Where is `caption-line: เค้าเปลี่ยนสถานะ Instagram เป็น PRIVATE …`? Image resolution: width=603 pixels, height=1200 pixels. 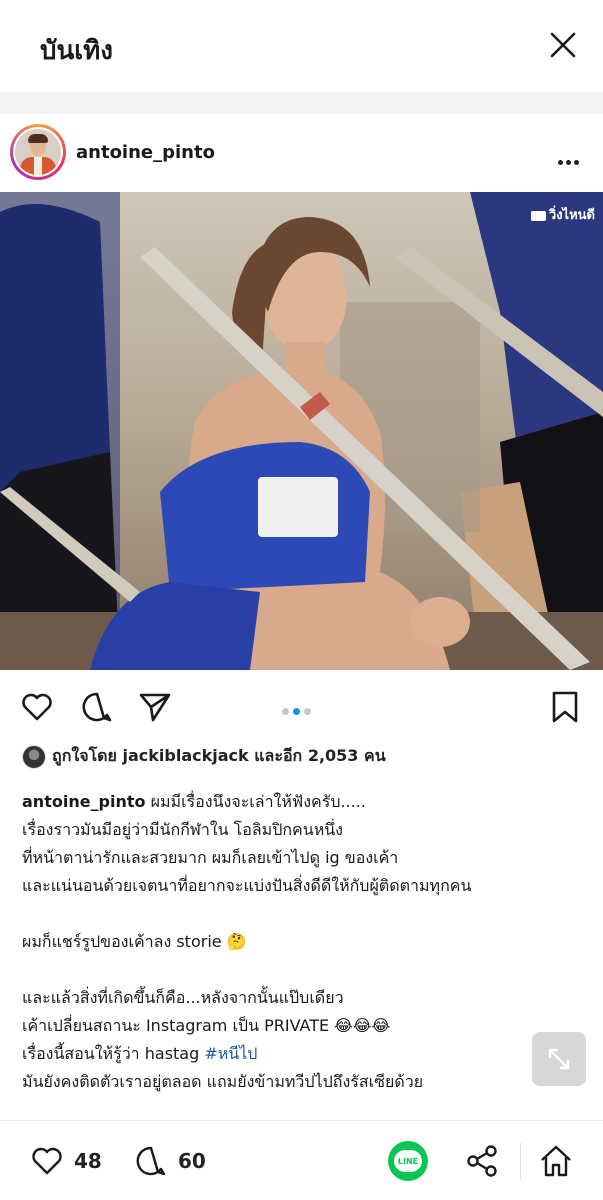 caption-line: เค้าเปลี่ยนสถานะ Instagram เป็น PRIVATE … is located at coordinates (206, 1025).